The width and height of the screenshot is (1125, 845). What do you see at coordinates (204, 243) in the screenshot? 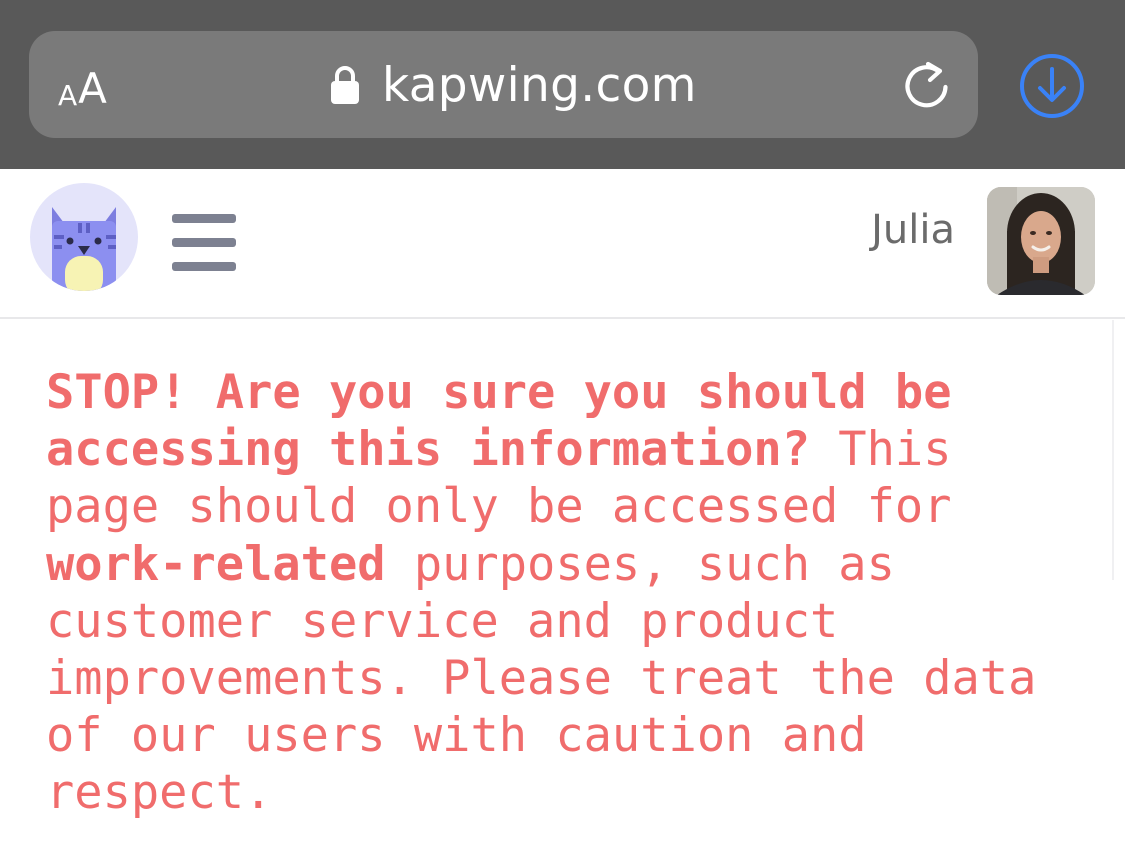
I see `hamburger-menu-icon` at bounding box center [204, 243].